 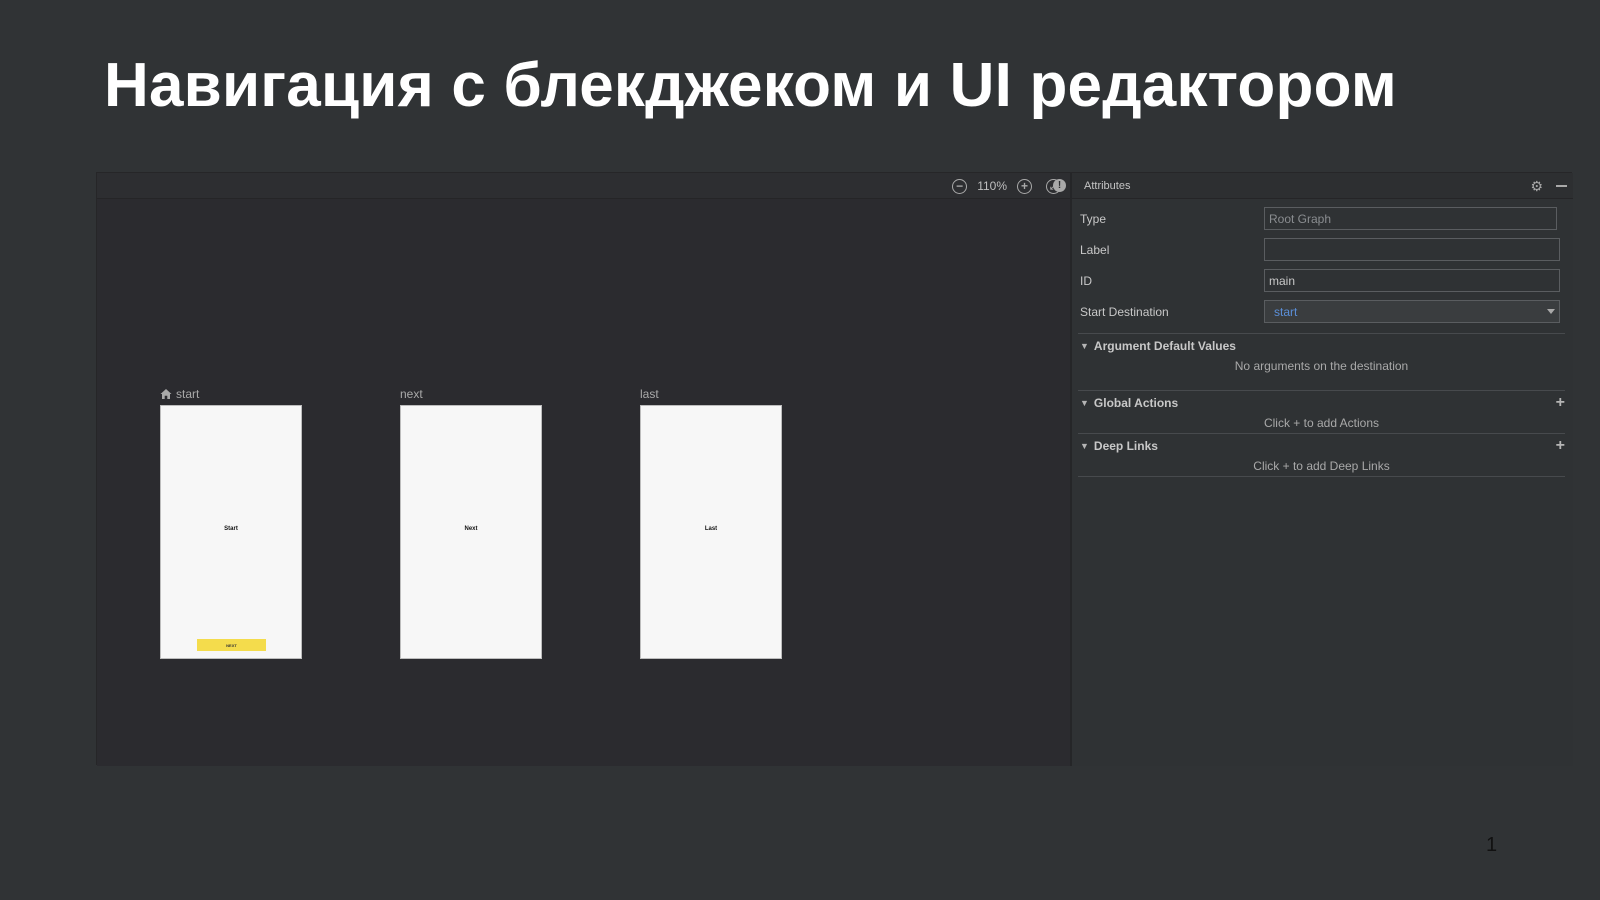 I want to click on section-empty-text: Click + to add Actions, so click(x=1321, y=423).